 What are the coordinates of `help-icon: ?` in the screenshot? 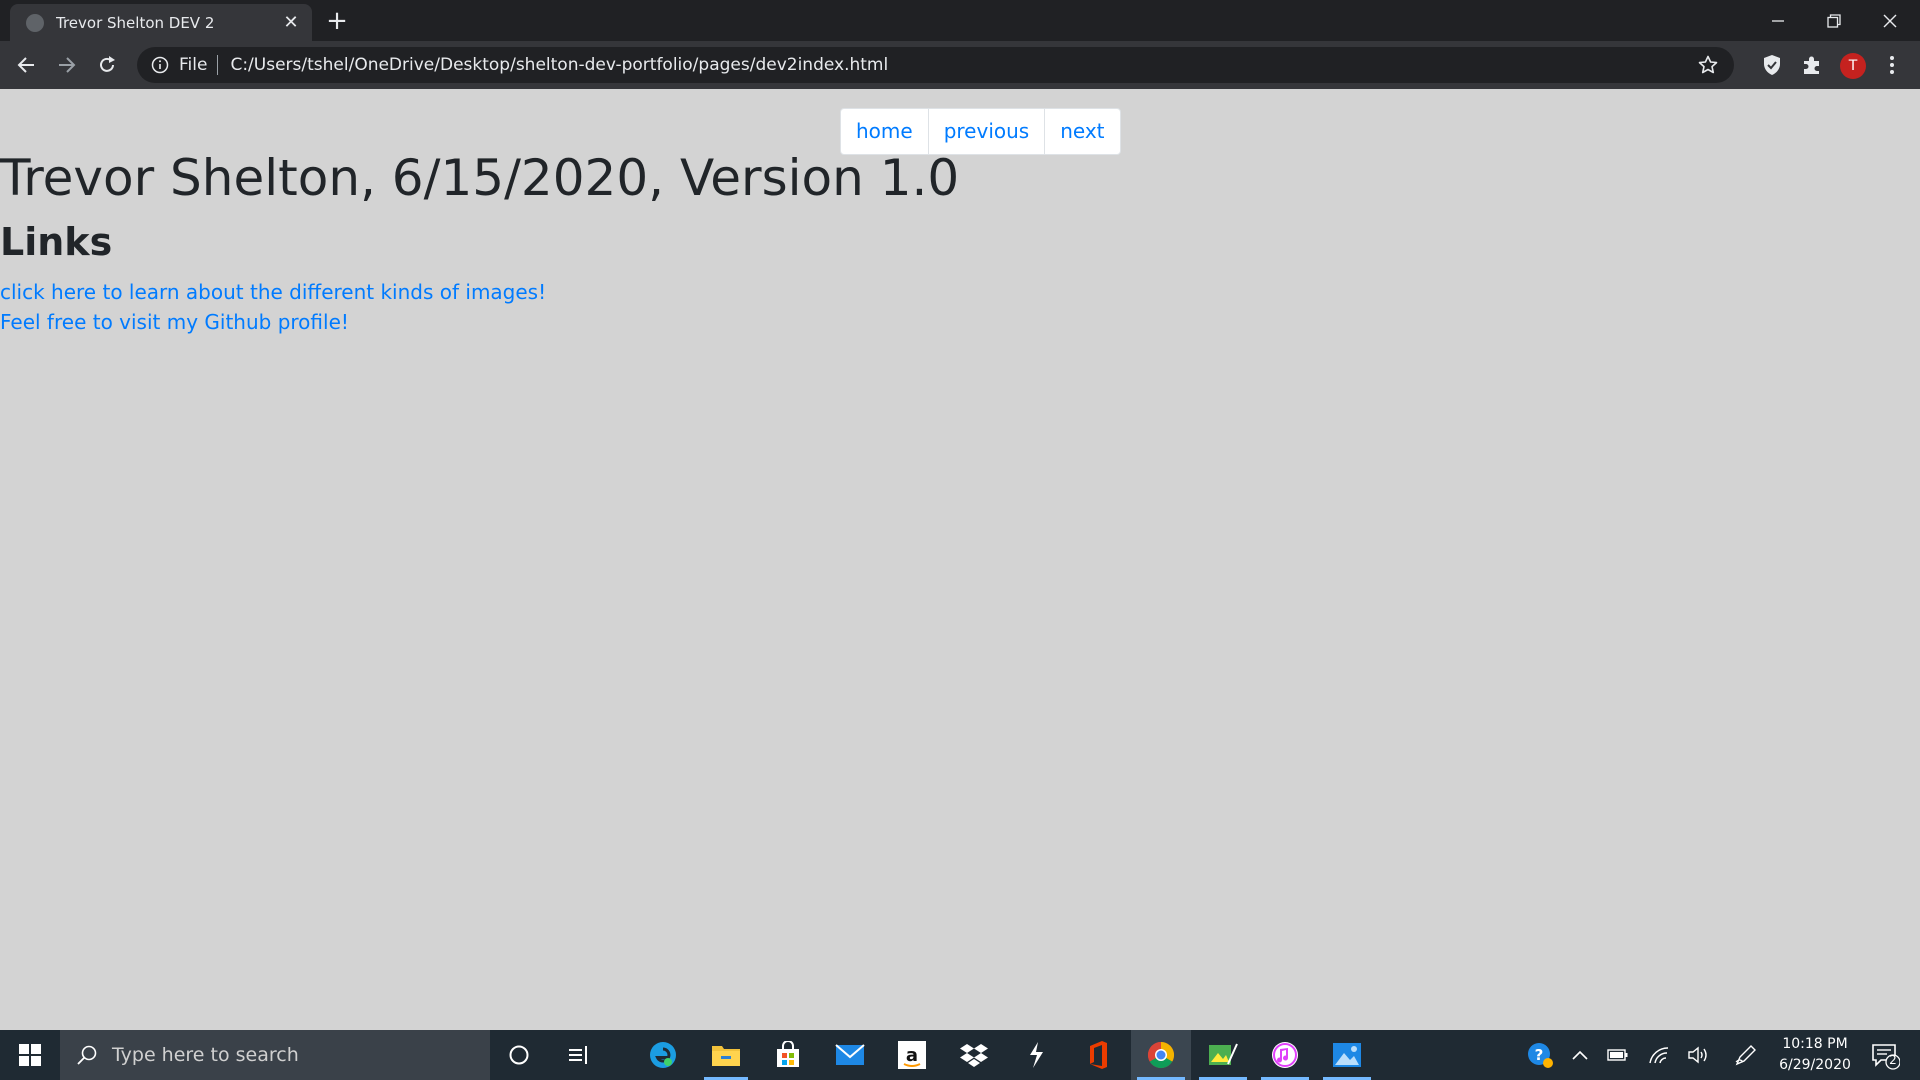 It's located at (1540, 1055).